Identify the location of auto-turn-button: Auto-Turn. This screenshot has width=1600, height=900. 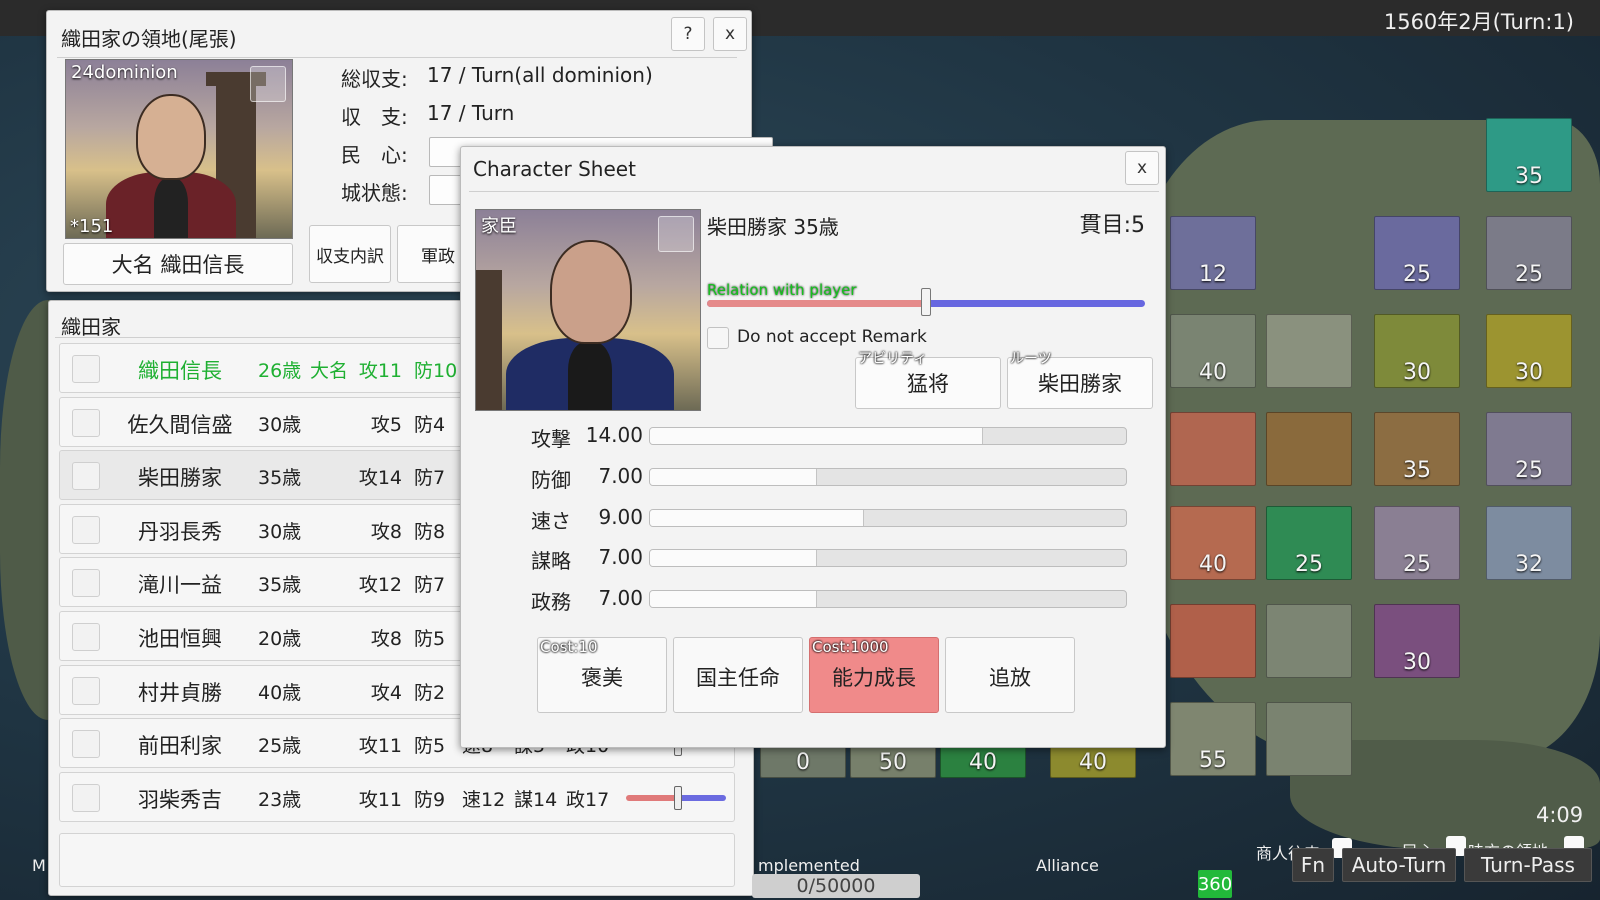
(1399, 865).